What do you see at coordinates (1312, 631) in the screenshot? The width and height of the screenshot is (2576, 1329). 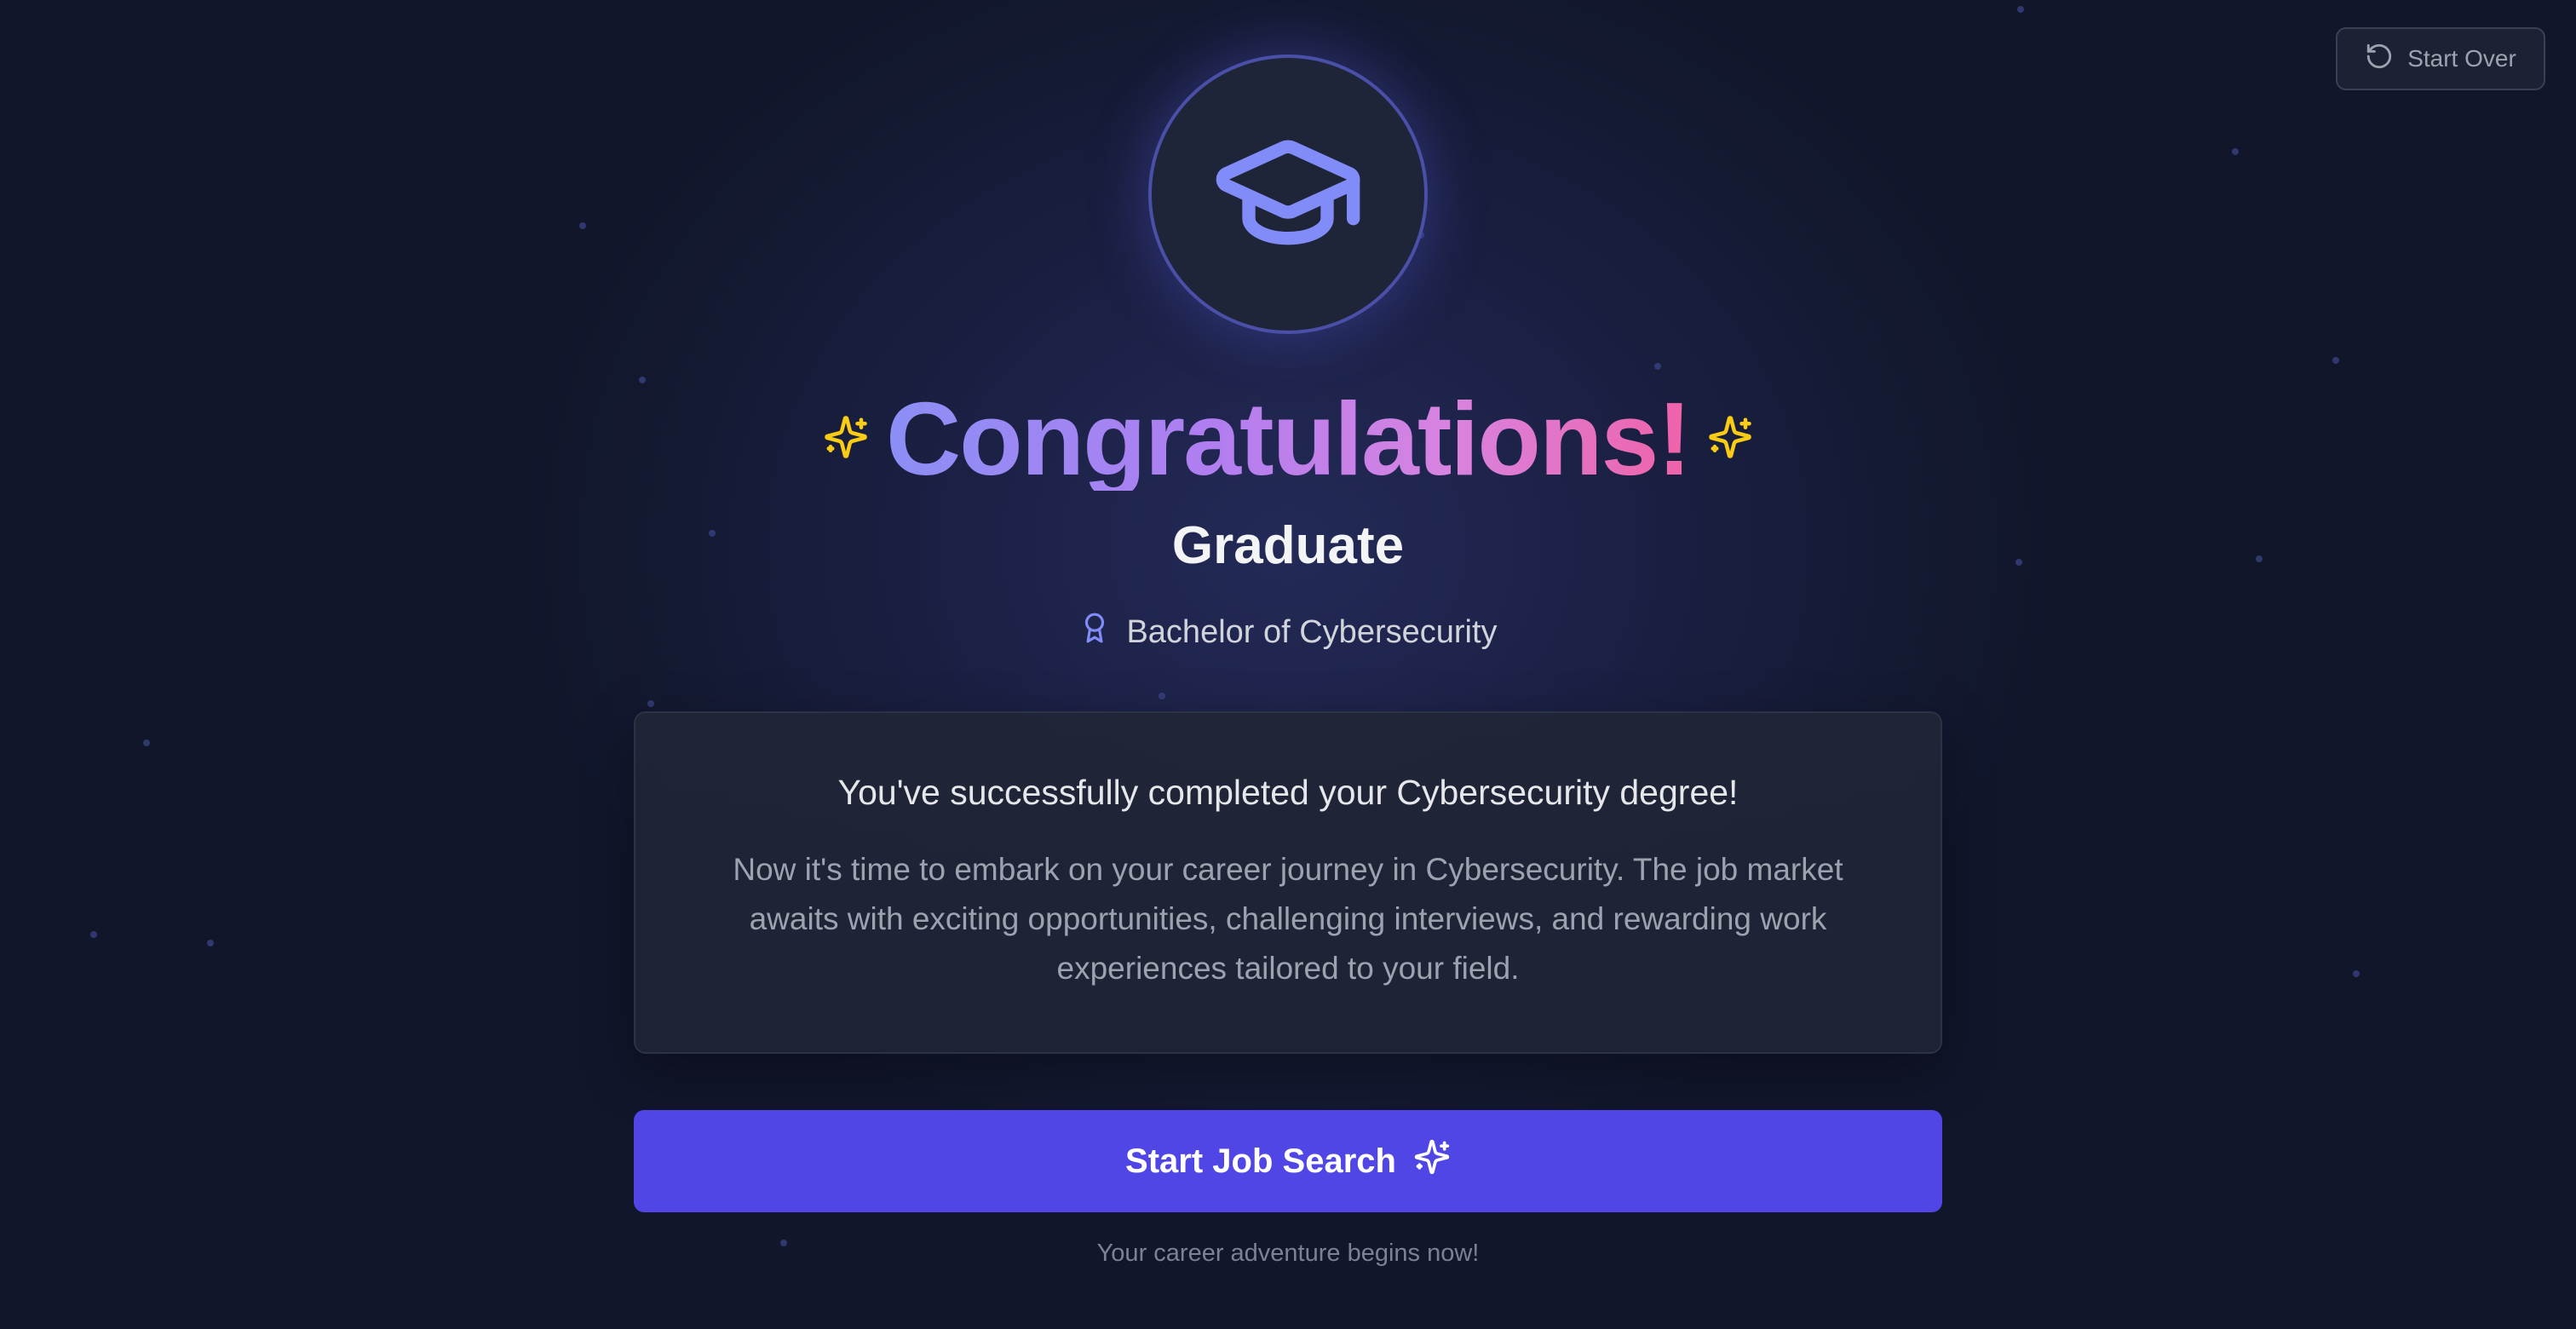 I see `degree-name: Bachelor of Cybersecurity` at bounding box center [1312, 631].